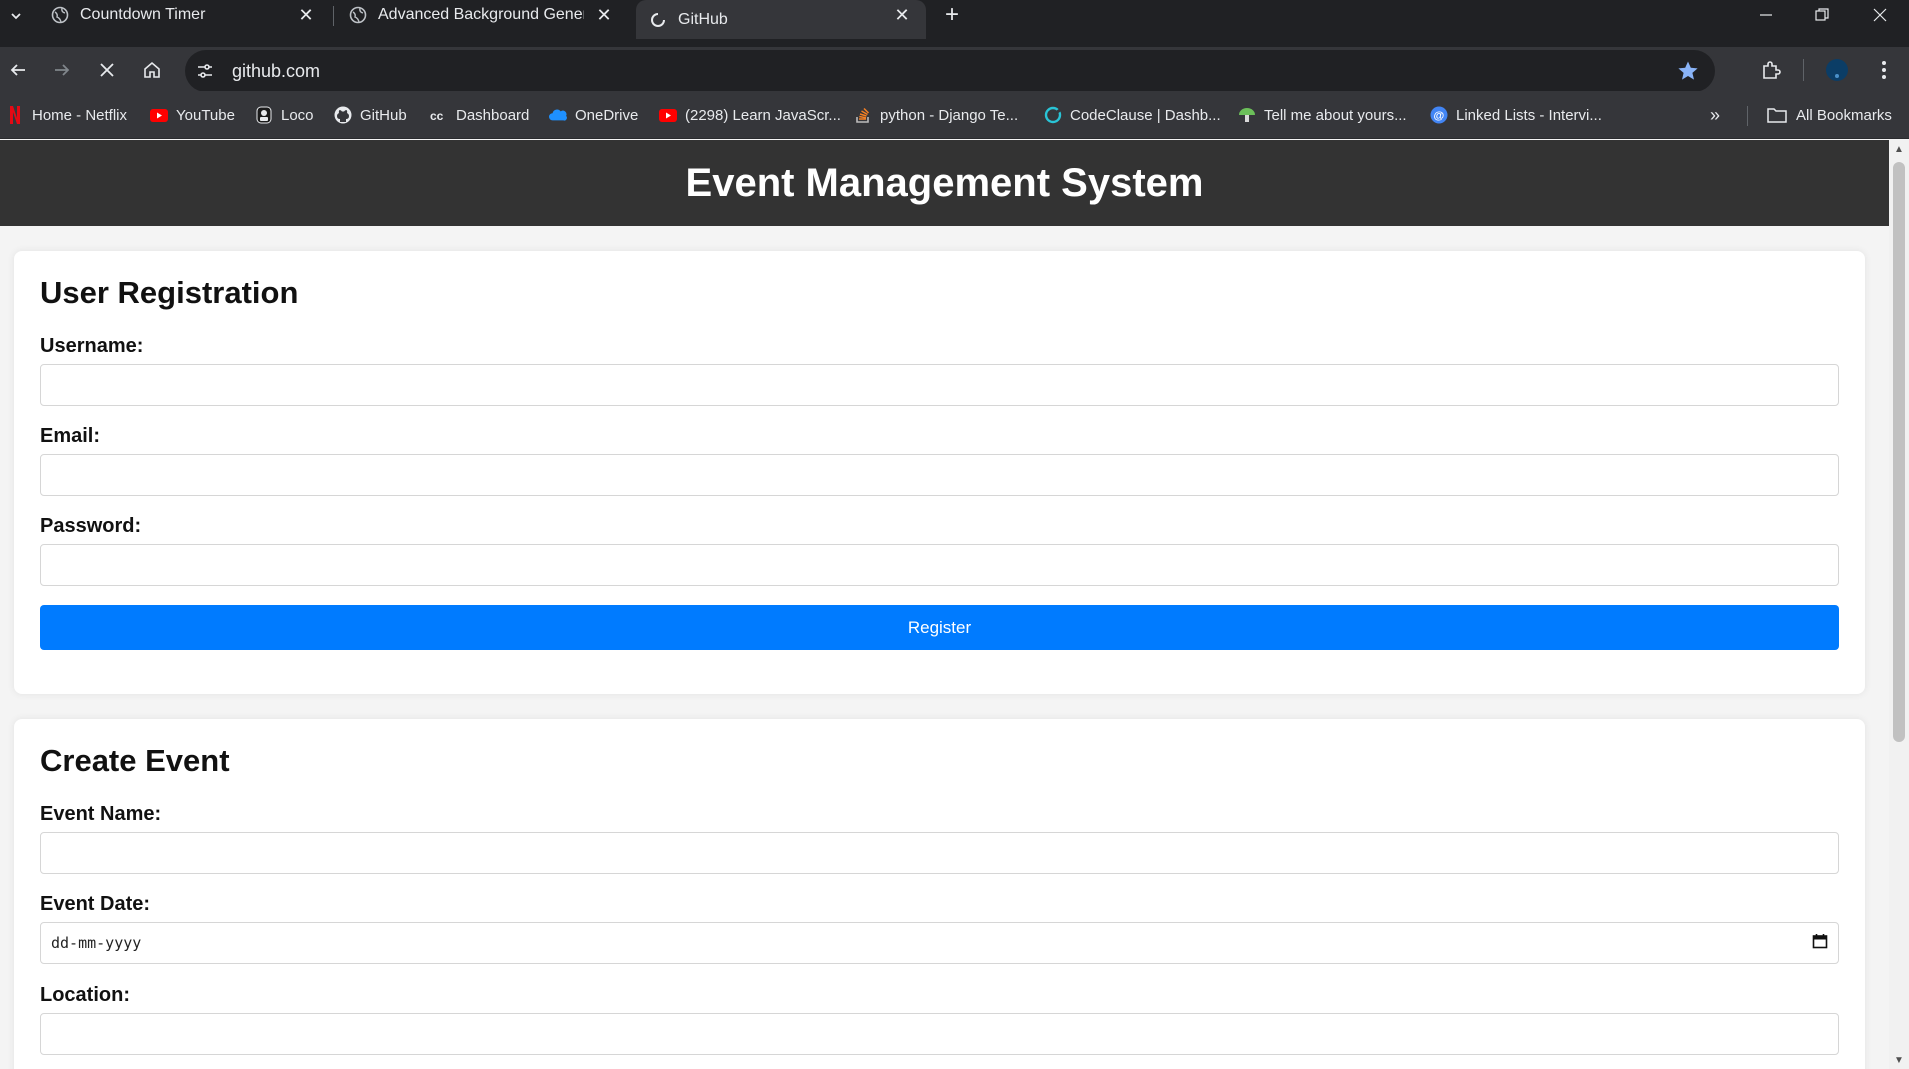 This screenshot has height=1069, width=1909. What do you see at coordinates (276, 71) in the screenshot?
I see `url-text: github.com` at bounding box center [276, 71].